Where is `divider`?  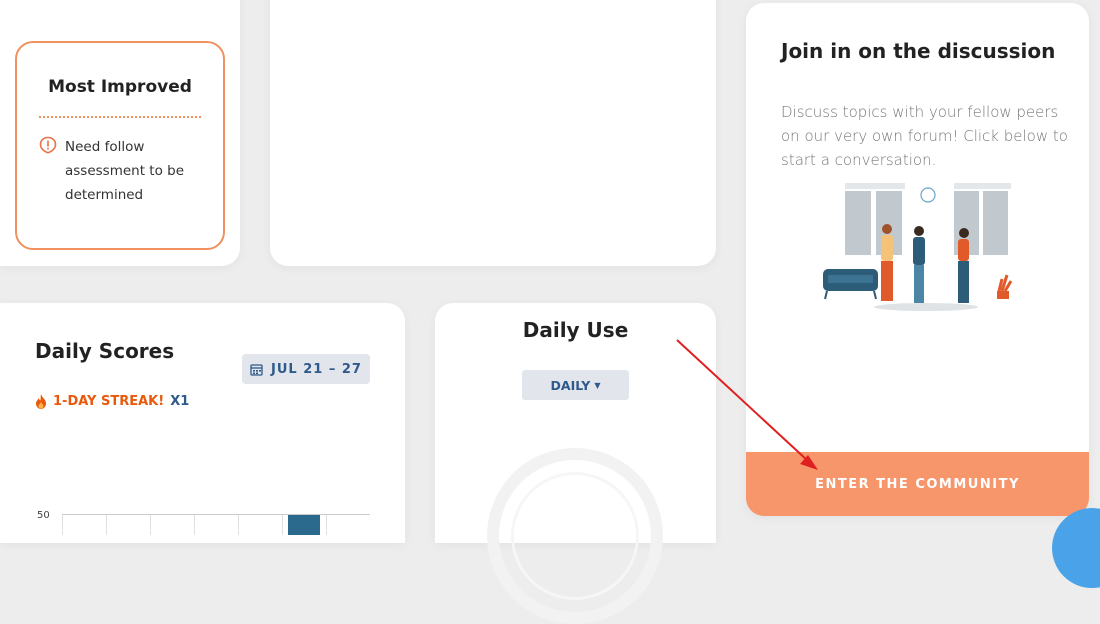
divider is located at coordinates (120, 117).